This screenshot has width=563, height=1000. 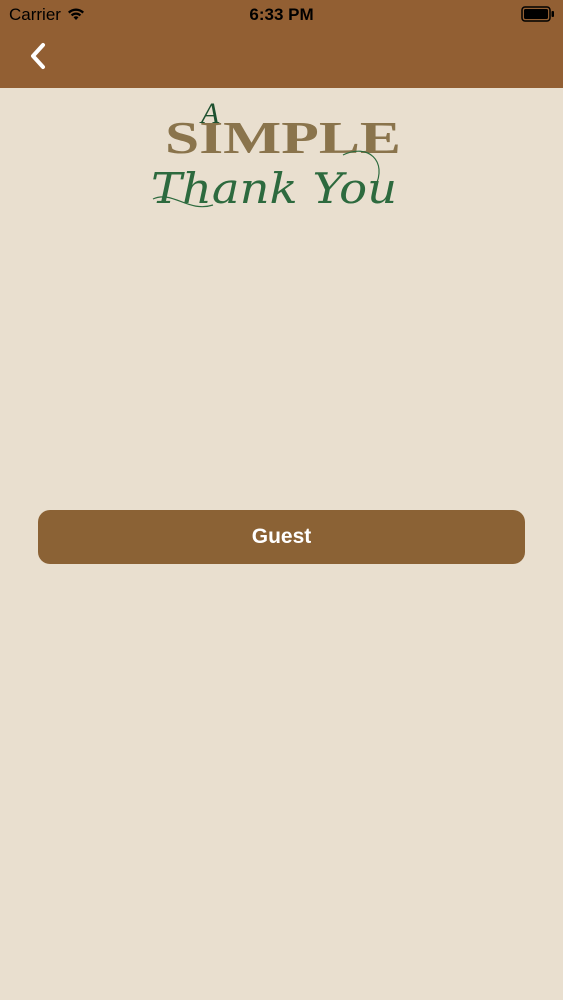 What do you see at coordinates (538, 14) in the screenshot?
I see `battery-icon` at bounding box center [538, 14].